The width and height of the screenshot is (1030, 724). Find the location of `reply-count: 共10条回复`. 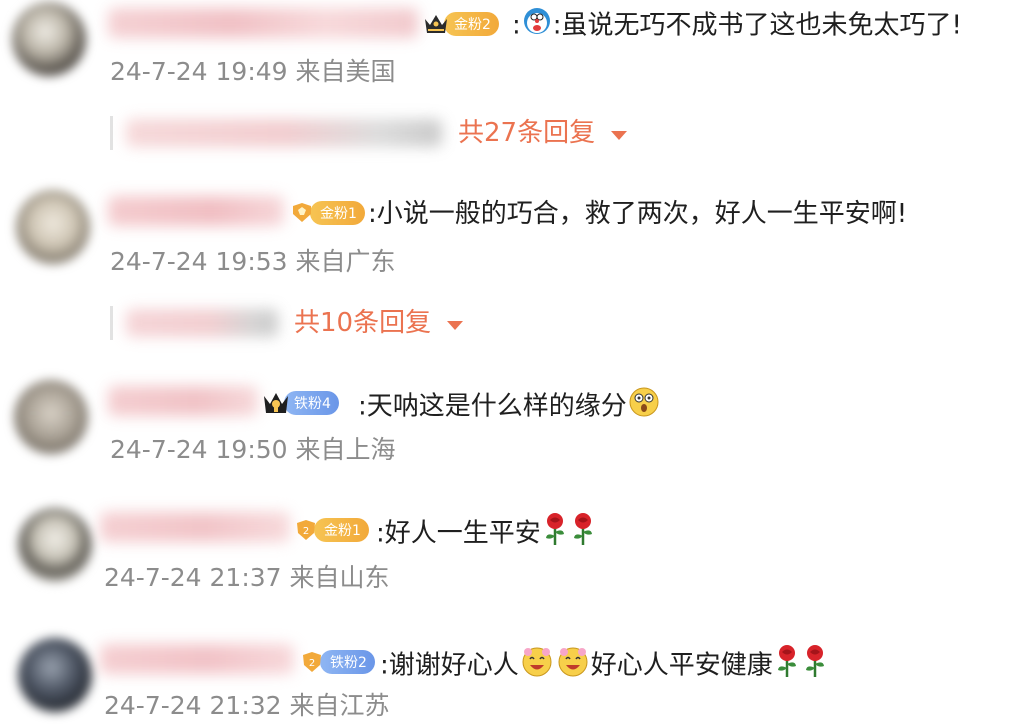

reply-count: 共10条回复 is located at coordinates (363, 323).